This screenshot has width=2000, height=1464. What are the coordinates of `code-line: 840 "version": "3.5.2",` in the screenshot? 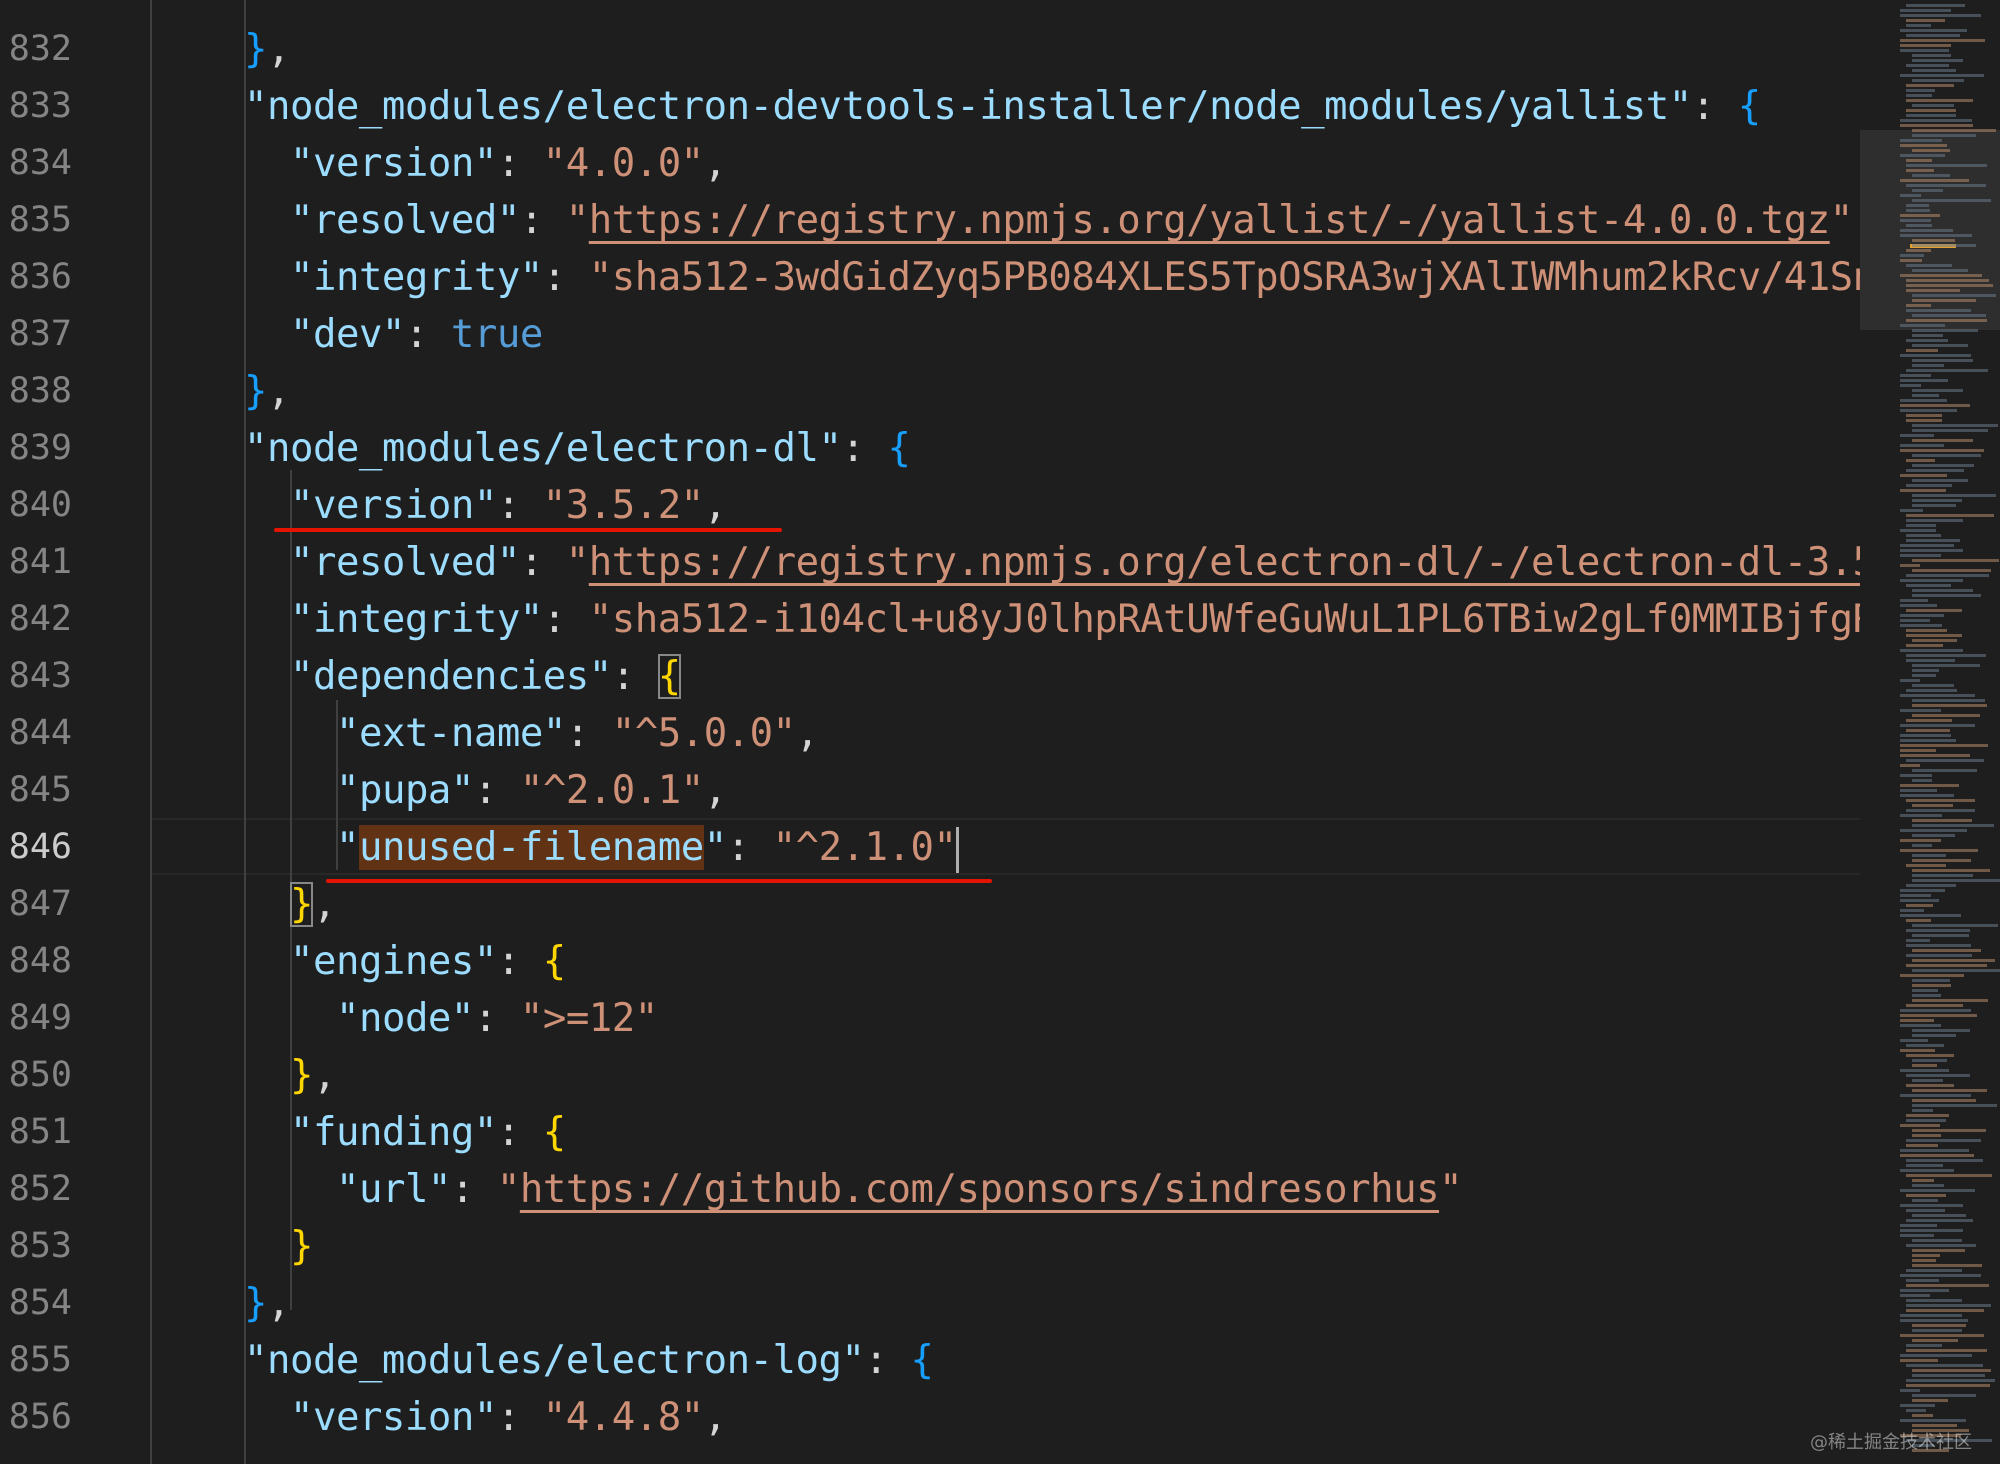 It's located at (930, 505).